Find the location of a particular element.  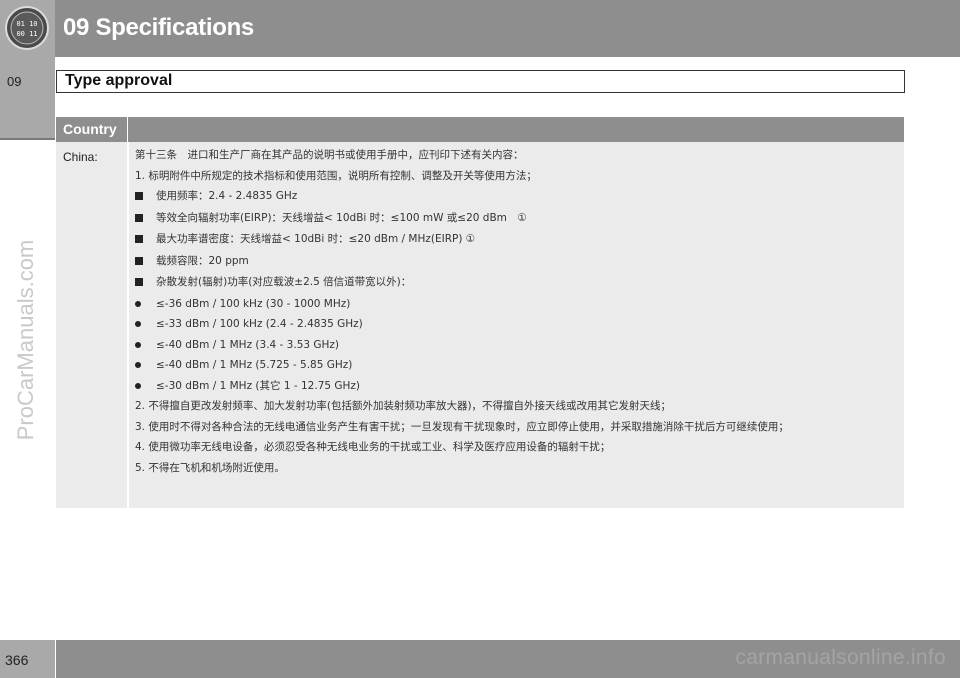

list-item-text: ≤-40 dBm / 1 MHz (3.4 - 3.53 GHz) is located at coordinates (248, 344).